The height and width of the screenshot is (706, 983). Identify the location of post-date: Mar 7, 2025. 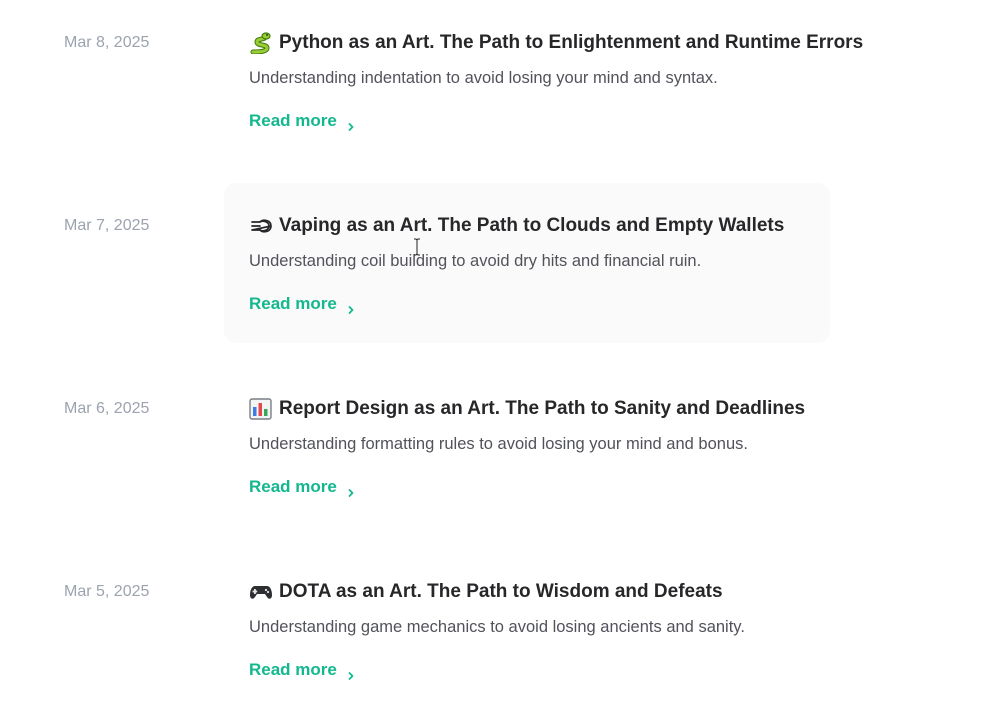
(107, 225).